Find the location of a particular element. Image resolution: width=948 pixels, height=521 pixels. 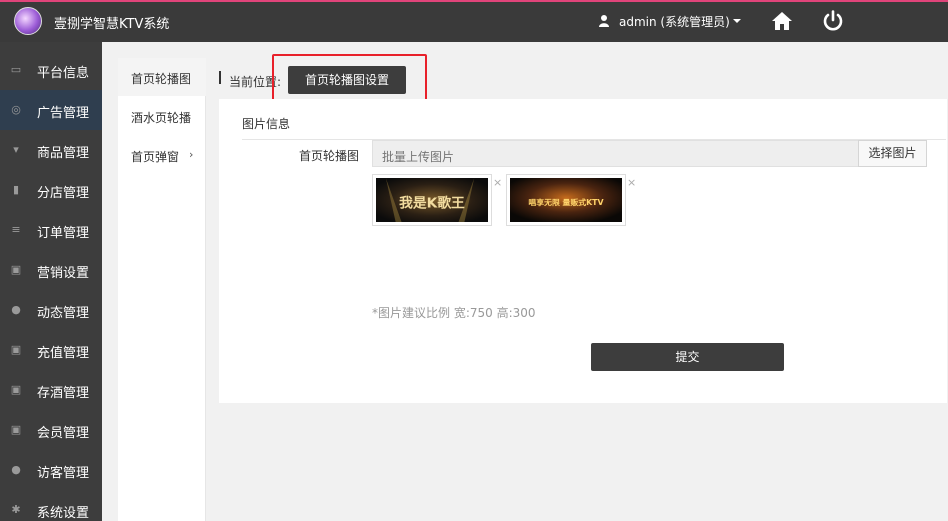

panel-title: 图片信息 is located at coordinates (266, 124).